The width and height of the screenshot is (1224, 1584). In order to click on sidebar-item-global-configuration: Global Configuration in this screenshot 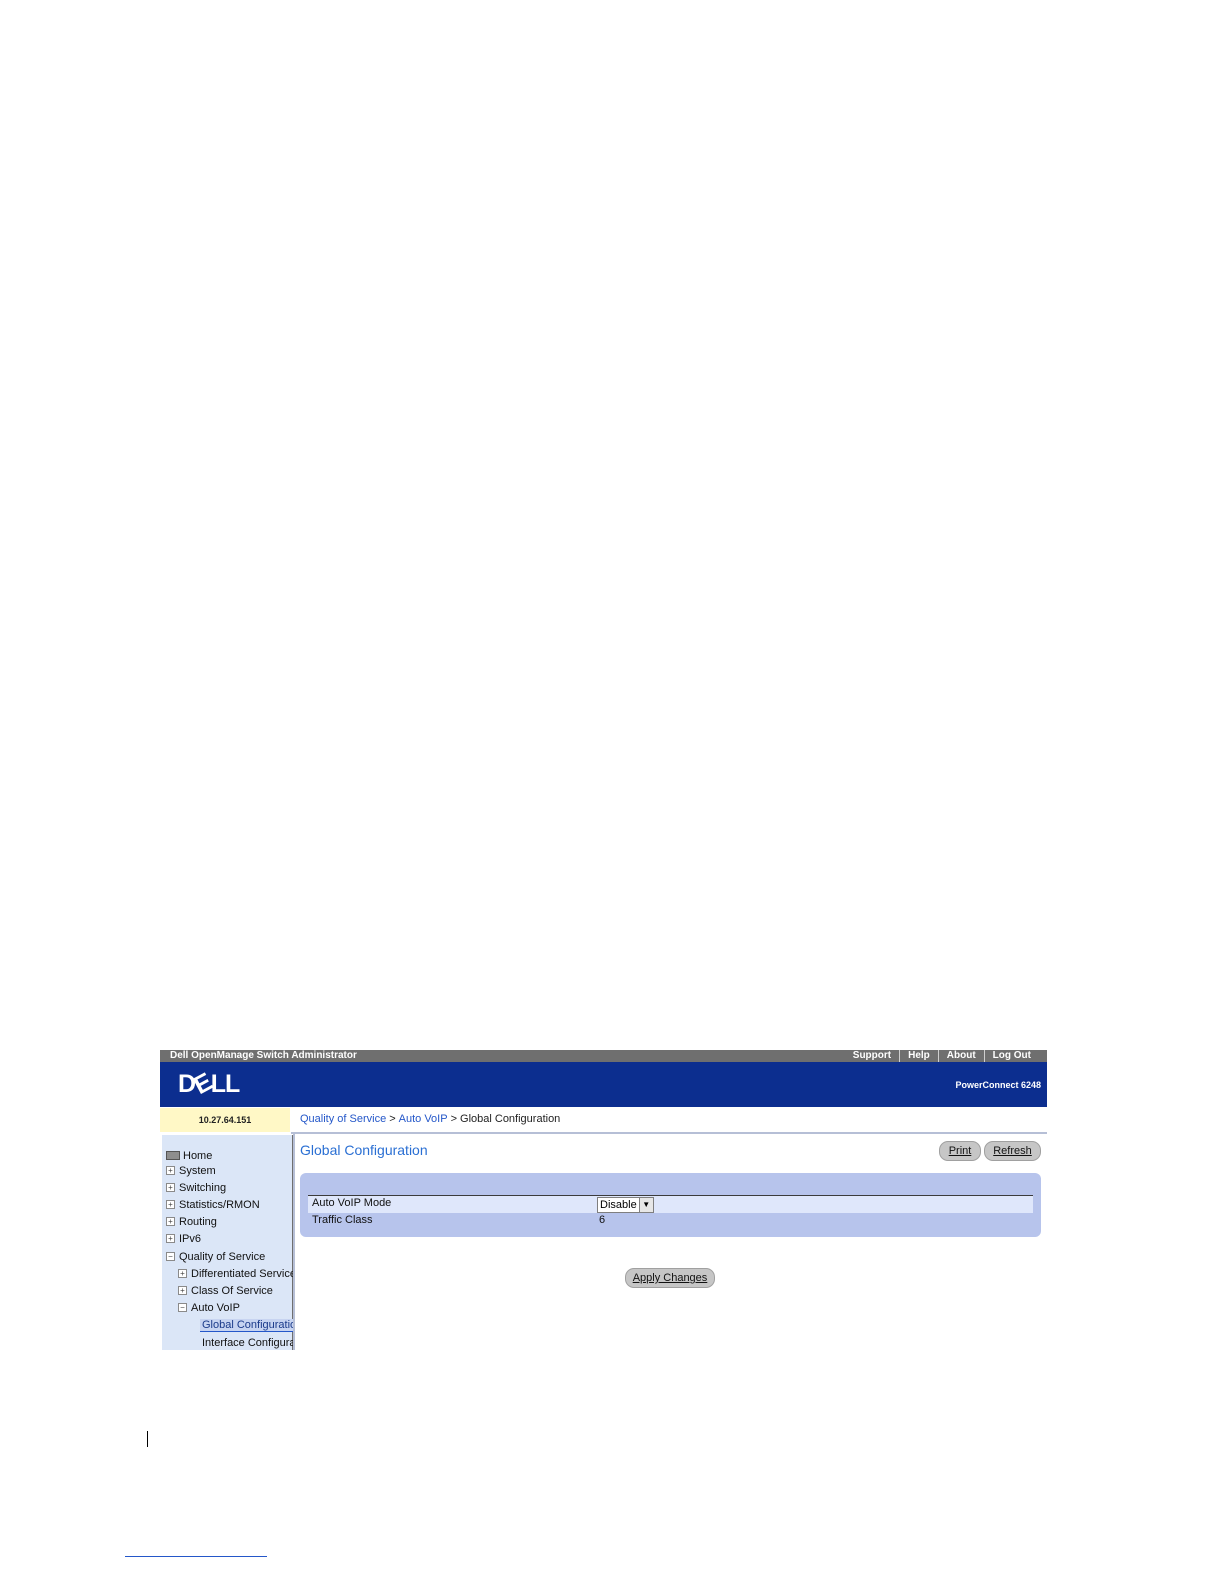, I will do `click(252, 1325)`.